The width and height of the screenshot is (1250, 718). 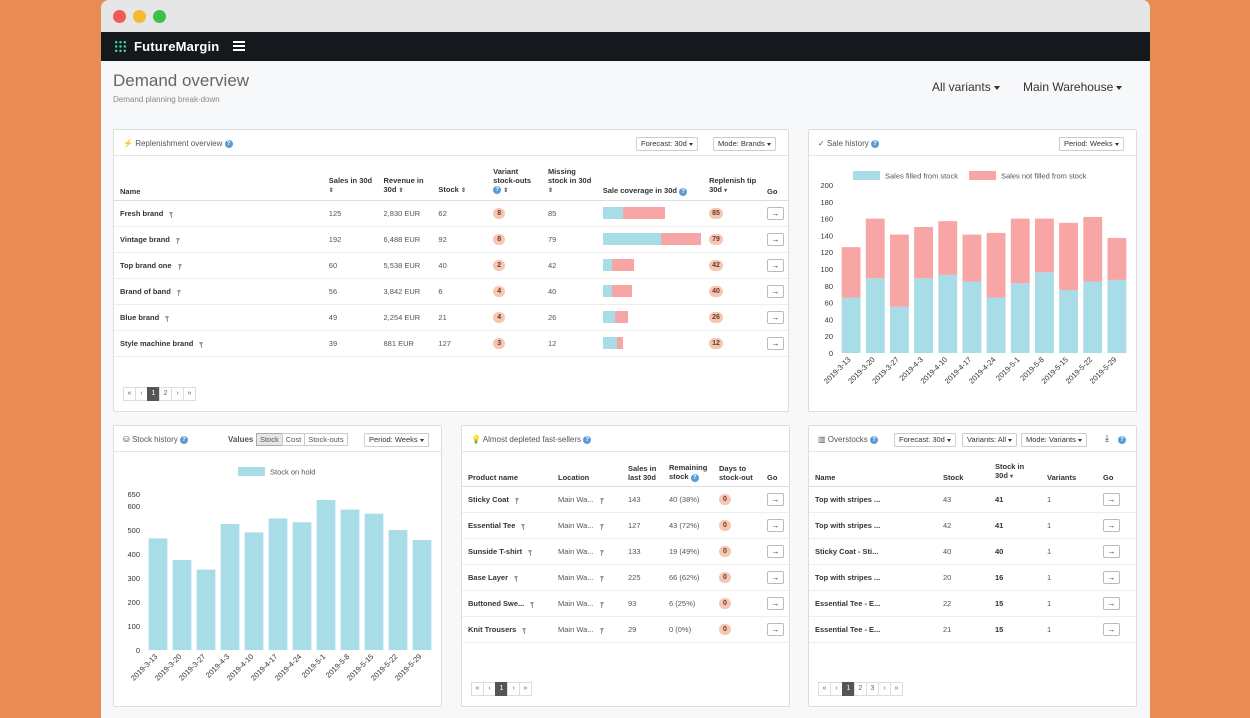 I want to click on row-name: Brand of band, so click(x=218, y=291).